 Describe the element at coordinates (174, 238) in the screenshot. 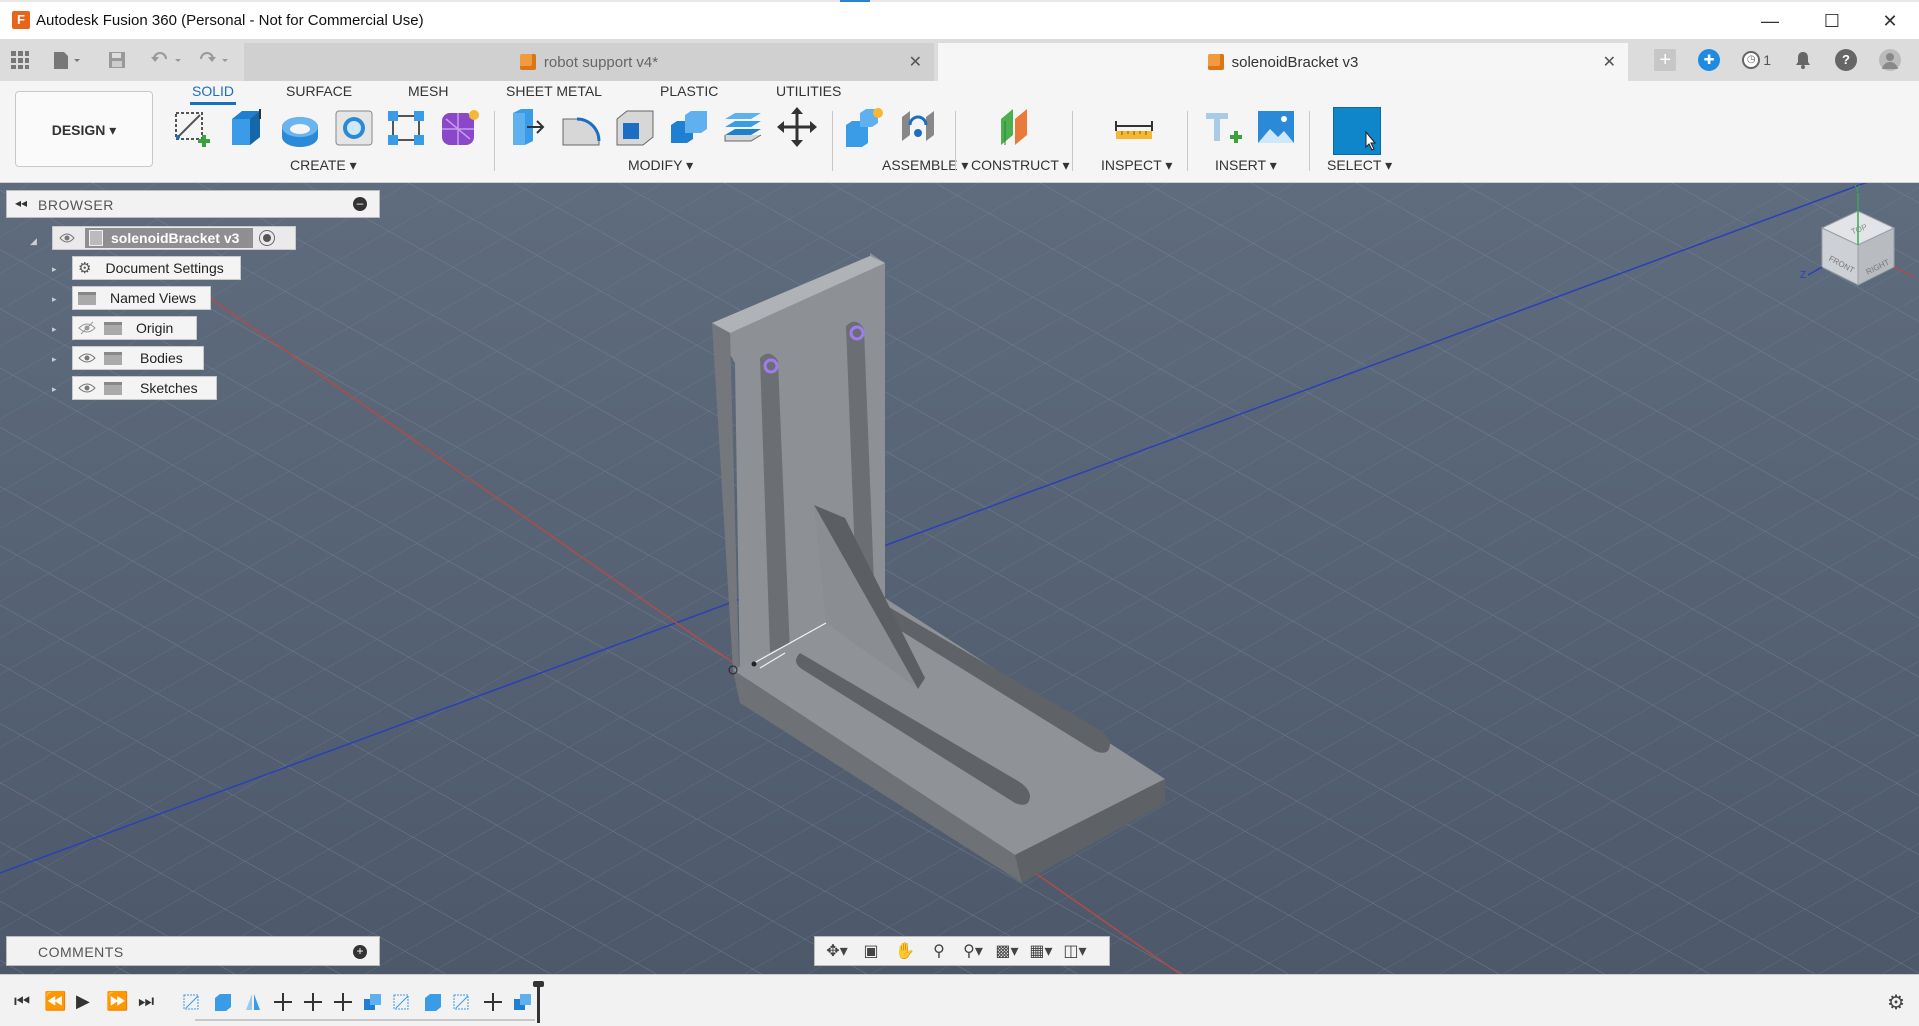

I see `browser-root-item: solenoidBracket v3` at that location.